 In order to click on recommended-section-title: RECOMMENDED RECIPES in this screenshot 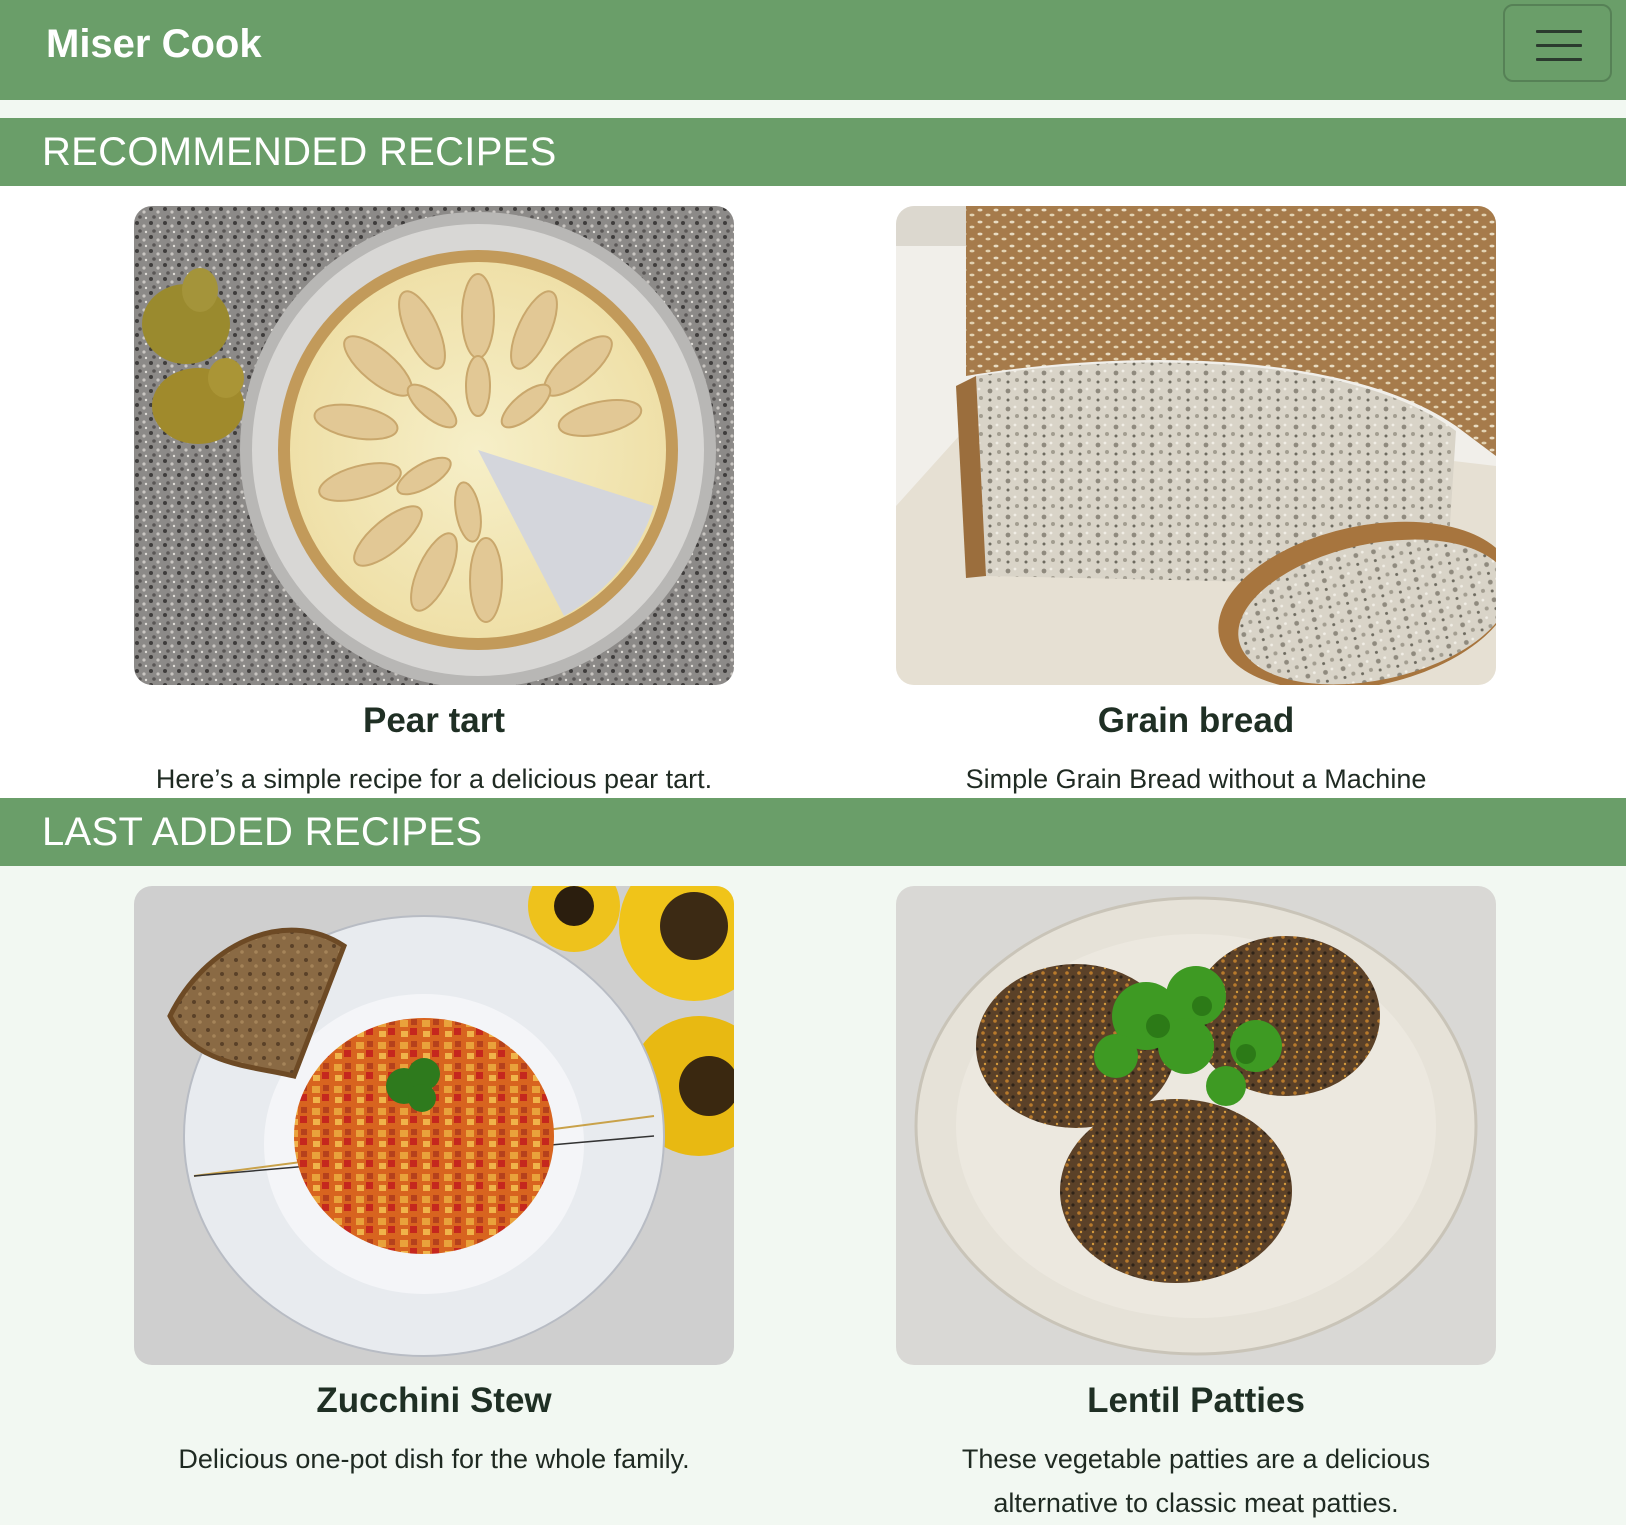, I will do `click(299, 152)`.